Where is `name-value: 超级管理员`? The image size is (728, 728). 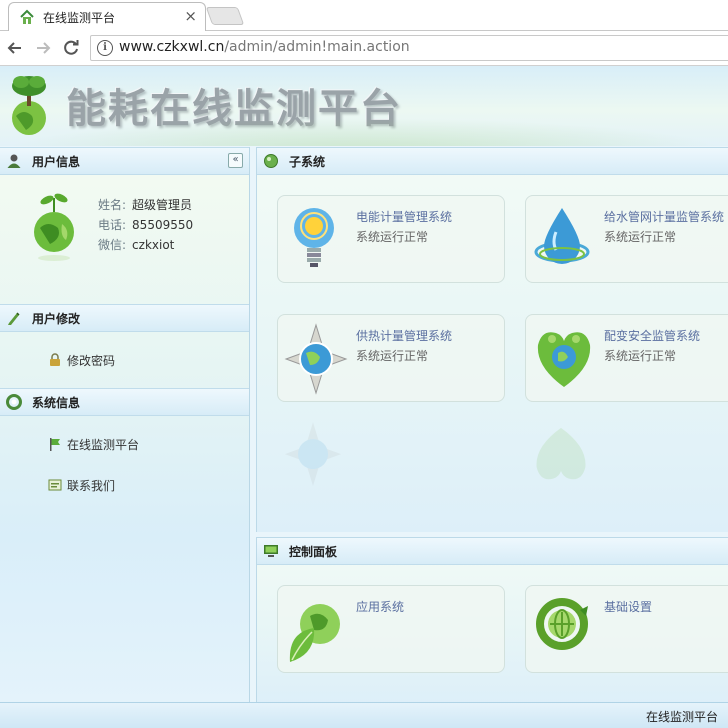
name-value: 超级管理员 is located at coordinates (162, 205).